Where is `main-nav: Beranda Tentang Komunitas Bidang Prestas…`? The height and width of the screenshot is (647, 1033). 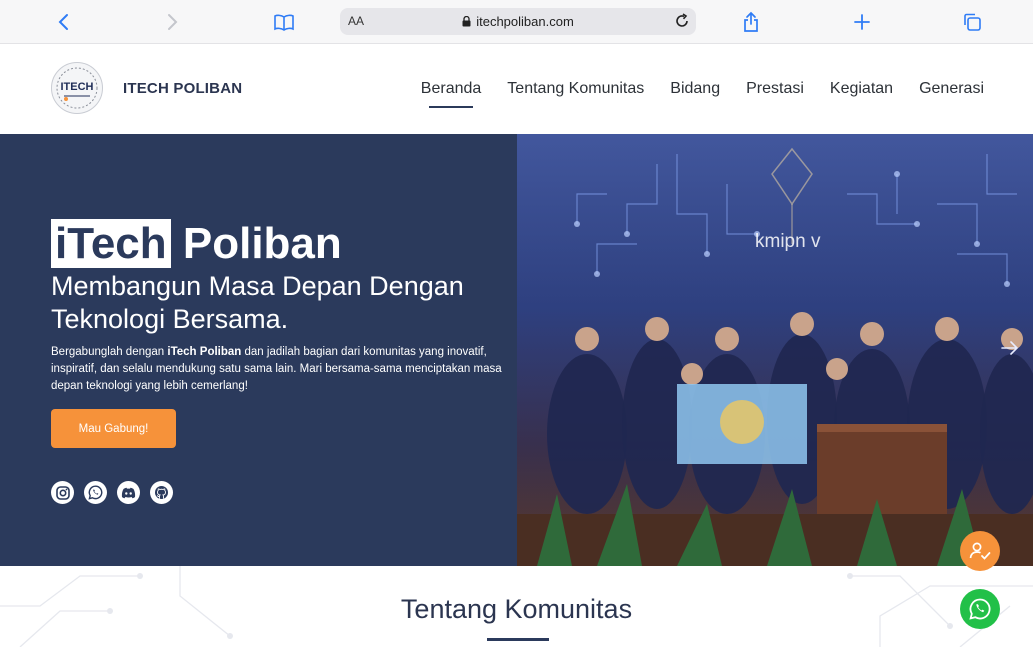 main-nav: Beranda Tentang Komunitas Bidang Prestas… is located at coordinates (702, 94).